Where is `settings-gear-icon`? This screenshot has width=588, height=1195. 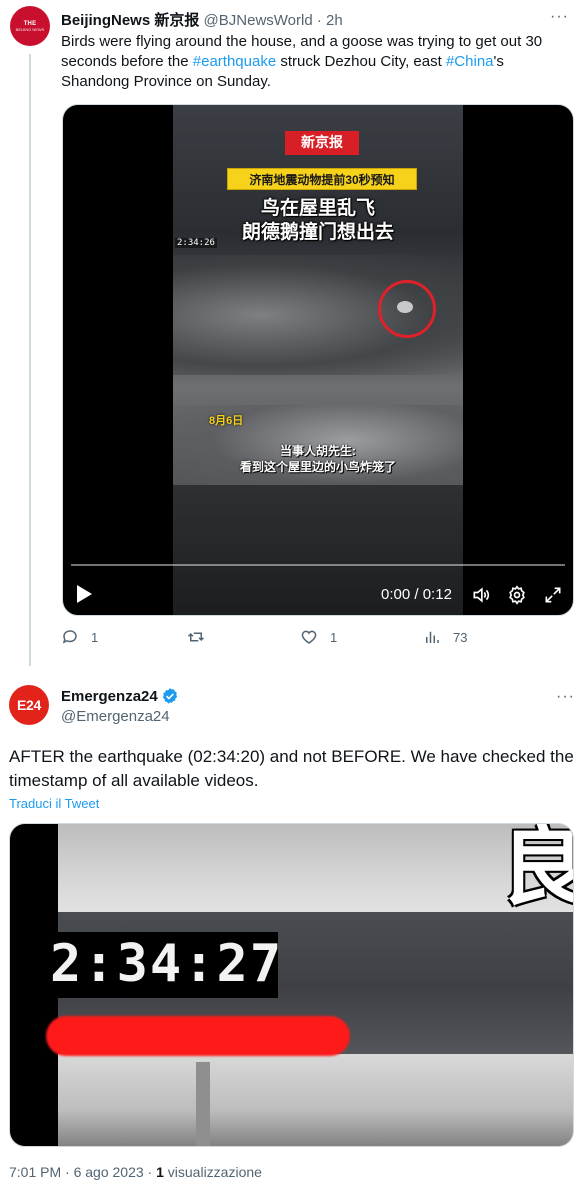
settings-gear-icon is located at coordinates (517, 595).